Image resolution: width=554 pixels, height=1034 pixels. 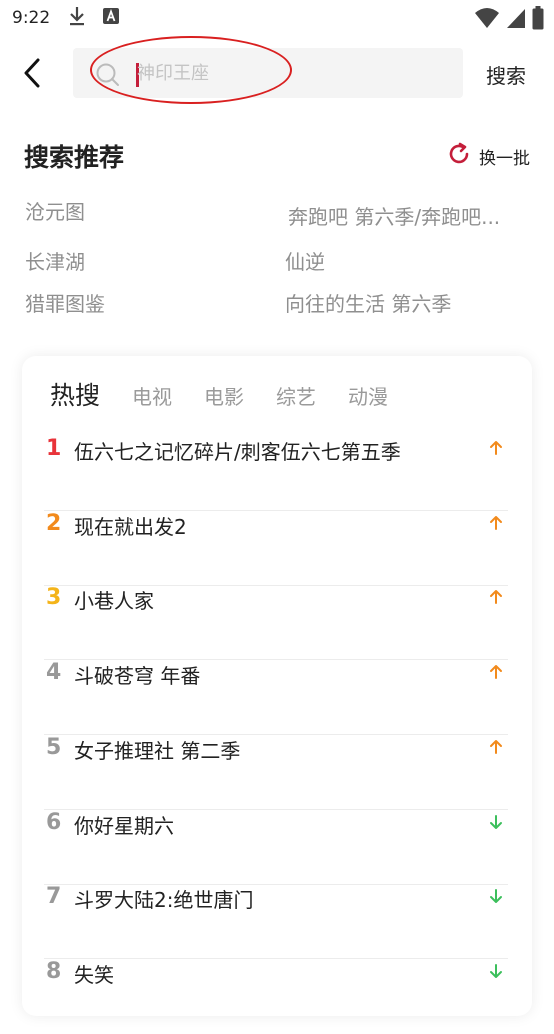 What do you see at coordinates (516, 20) in the screenshot?
I see `signal-icon` at bounding box center [516, 20].